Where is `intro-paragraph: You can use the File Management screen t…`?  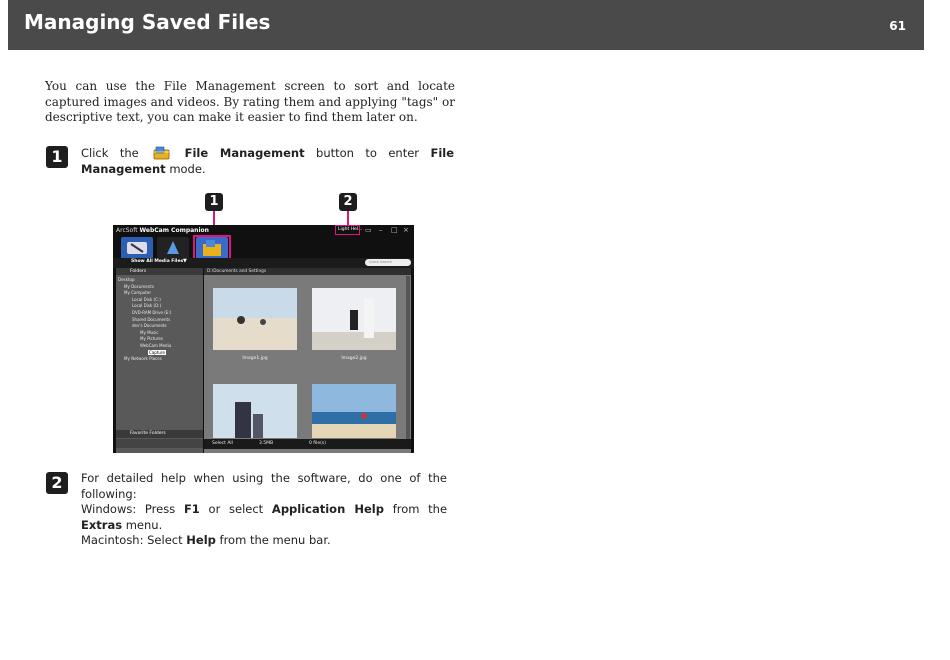
intro-paragraph: You can use the File Management screen t… is located at coordinates (250, 101).